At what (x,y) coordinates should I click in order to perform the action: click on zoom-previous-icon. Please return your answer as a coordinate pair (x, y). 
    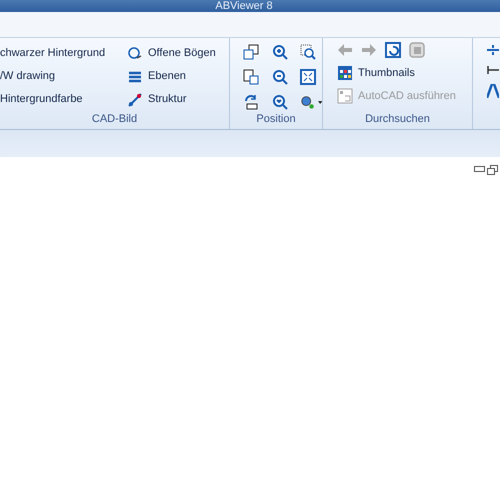
    Looking at the image, I should click on (280, 102).